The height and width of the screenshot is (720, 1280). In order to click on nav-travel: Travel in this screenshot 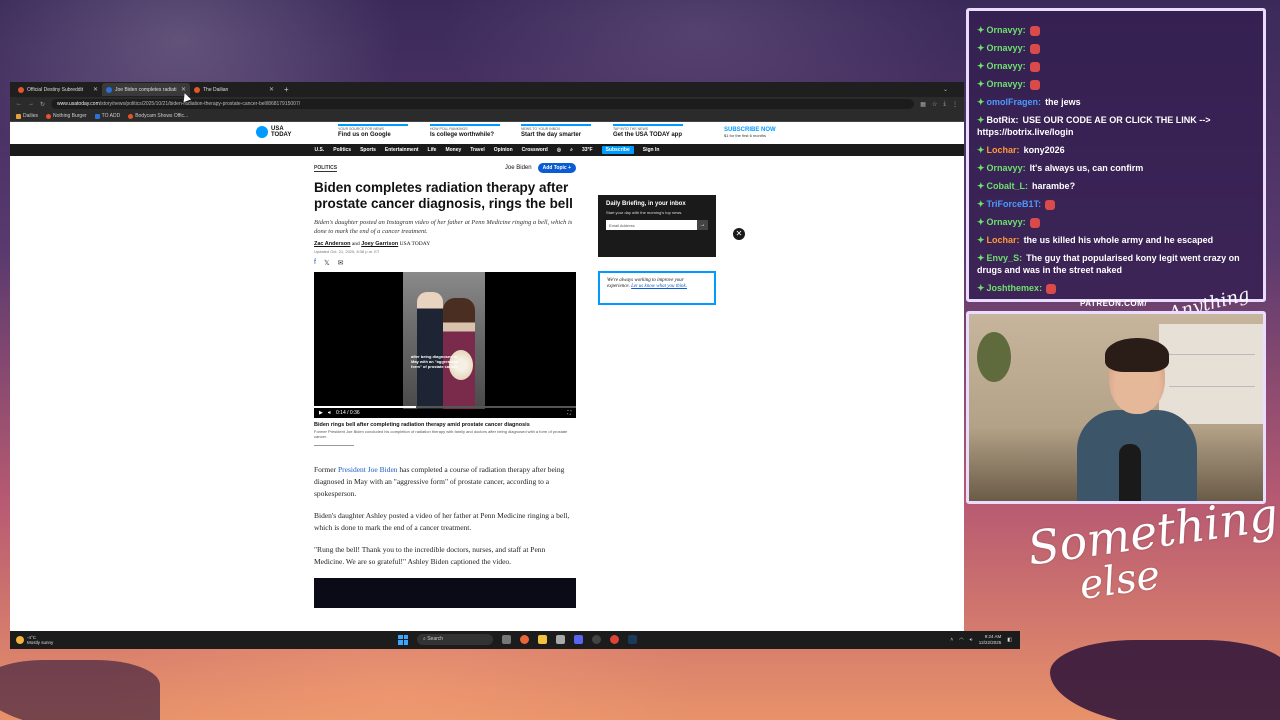, I will do `click(477, 150)`.